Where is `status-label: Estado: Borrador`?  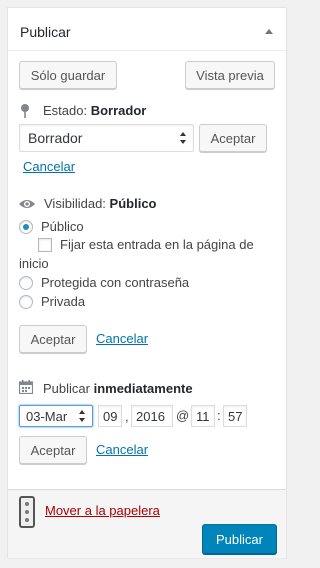
status-label: Estado: Borrador is located at coordinates (94, 110).